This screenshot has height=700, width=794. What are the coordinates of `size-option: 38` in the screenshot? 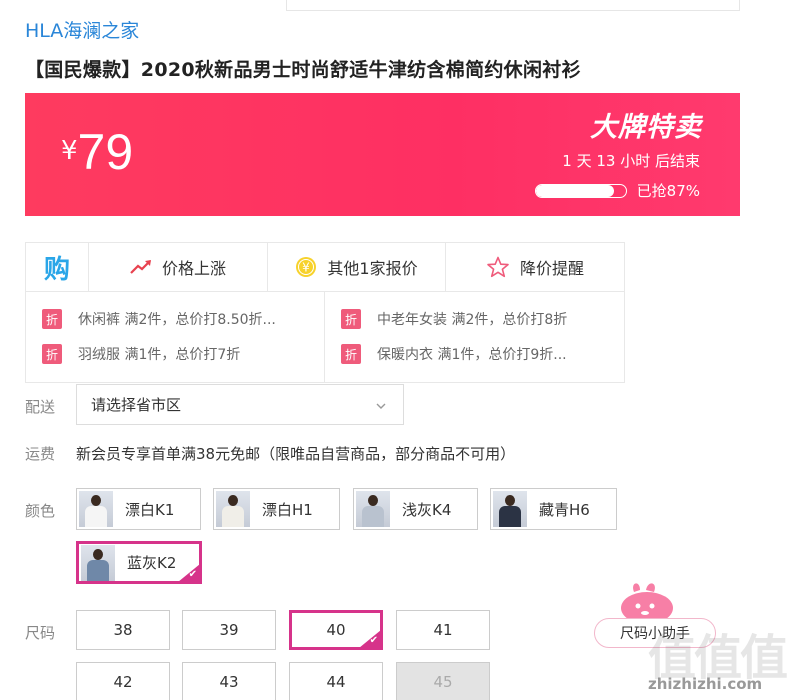 It's located at (123, 630).